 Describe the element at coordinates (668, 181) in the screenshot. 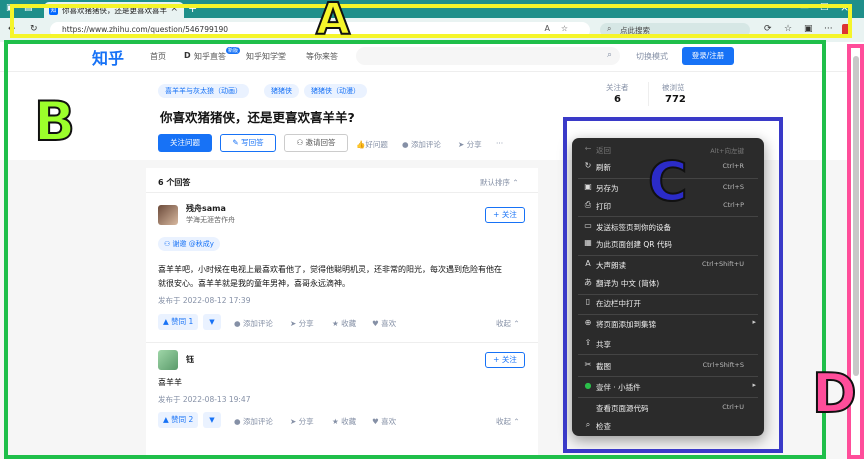

I see `annotation-label-c: C` at that location.